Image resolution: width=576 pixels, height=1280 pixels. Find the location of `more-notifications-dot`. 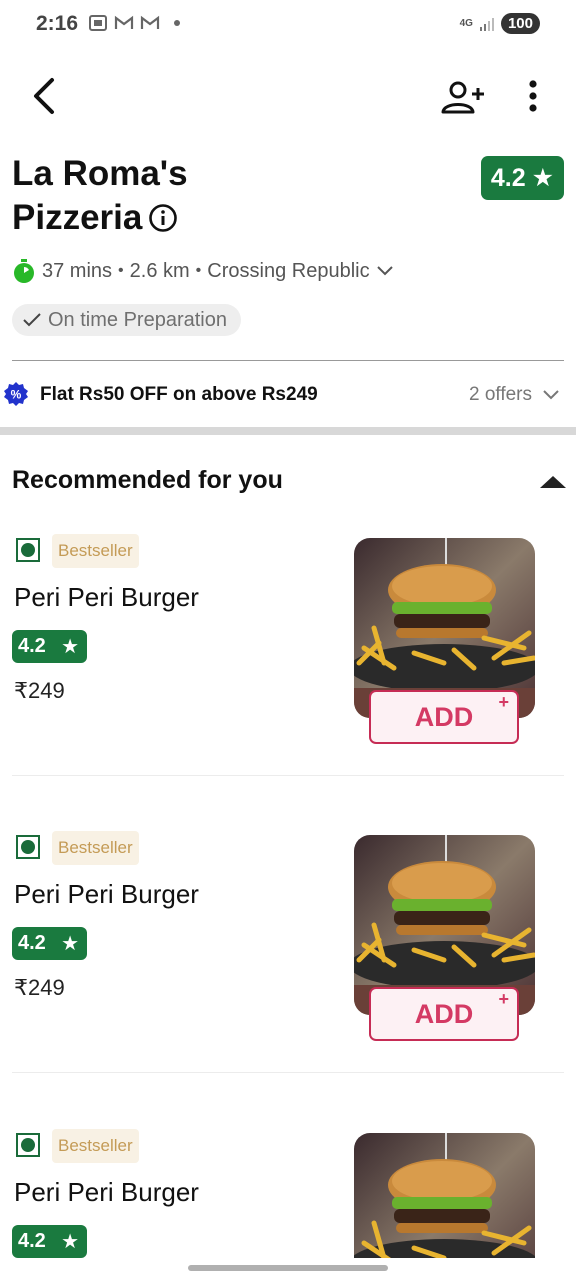

more-notifications-dot is located at coordinates (177, 23).